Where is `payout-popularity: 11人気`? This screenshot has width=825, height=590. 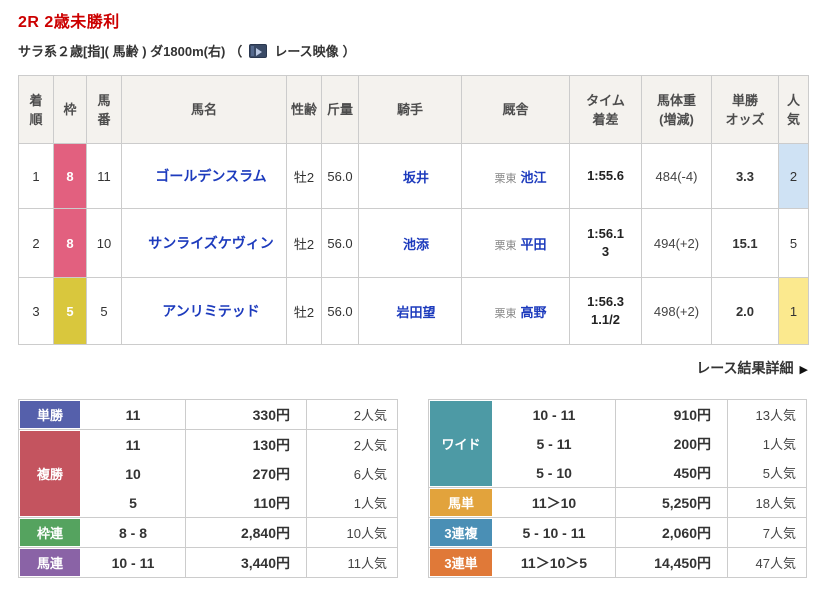 payout-popularity: 11人気 is located at coordinates (351, 562).